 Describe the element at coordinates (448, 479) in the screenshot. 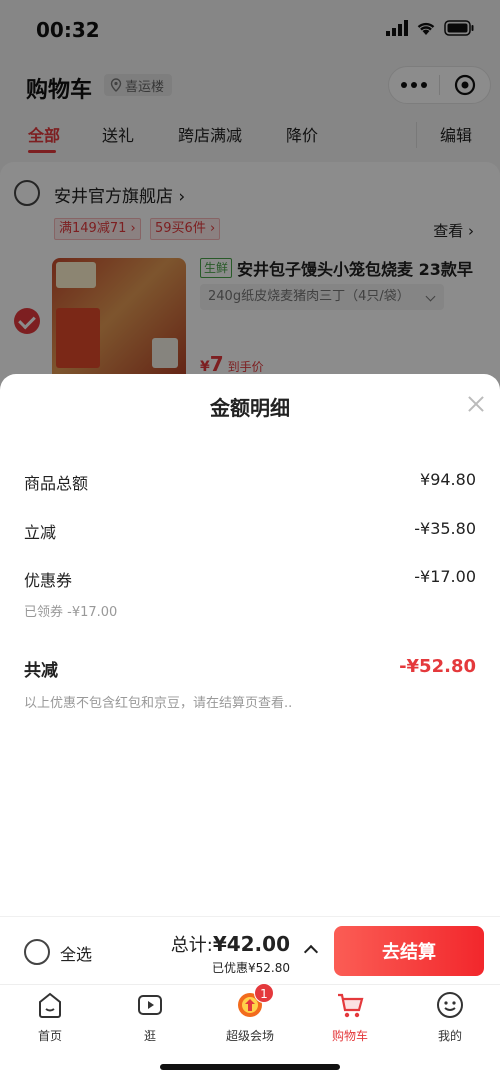

I see `row-value: ¥94.80` at that location.